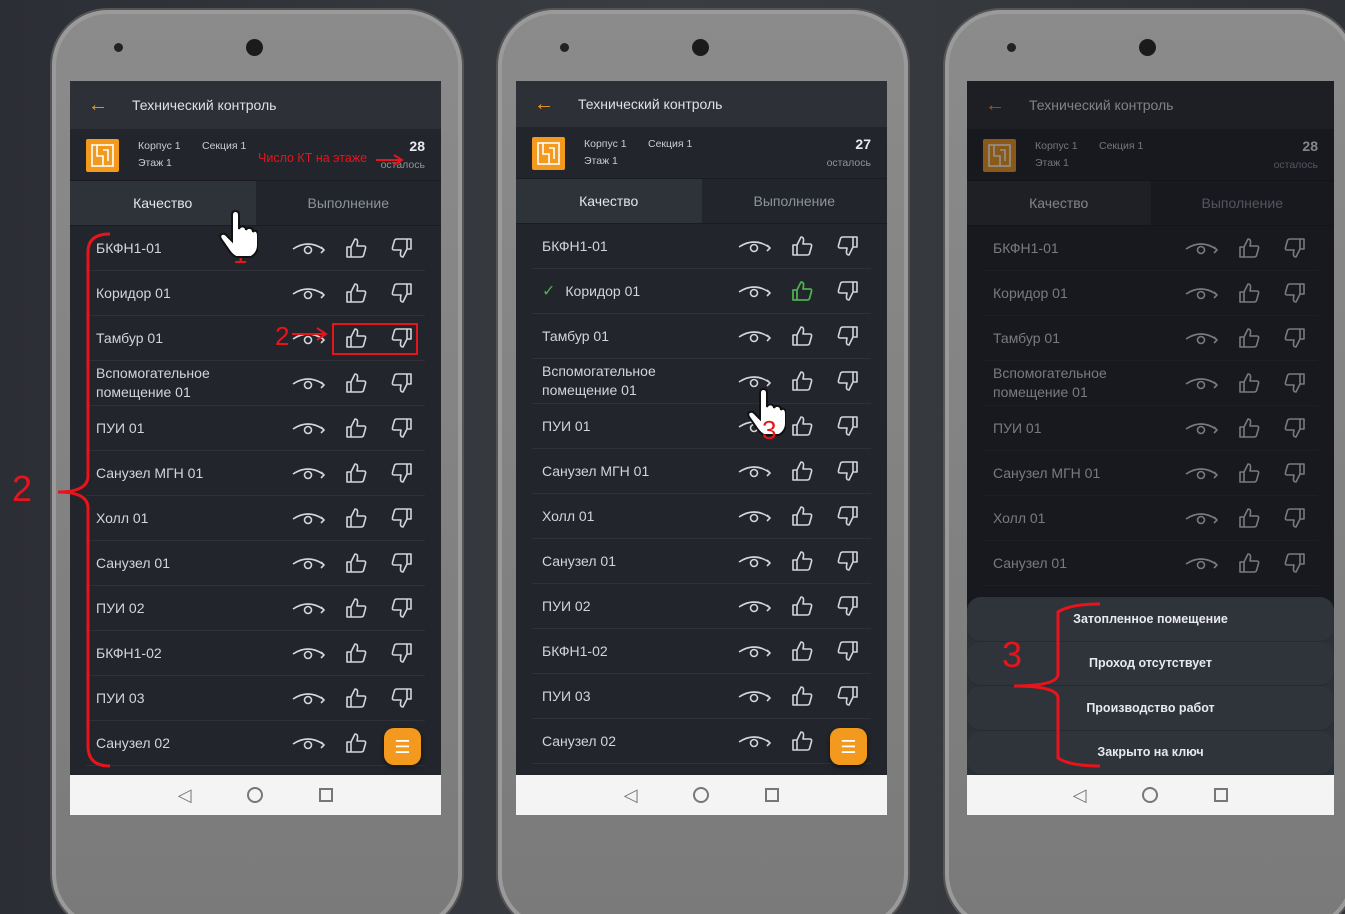 The image size is (1345, 914). What do you see at coordinates (255, 293) in the screenshot?
I see `list-item: Коридор 01` at bounding box center [255, 293].